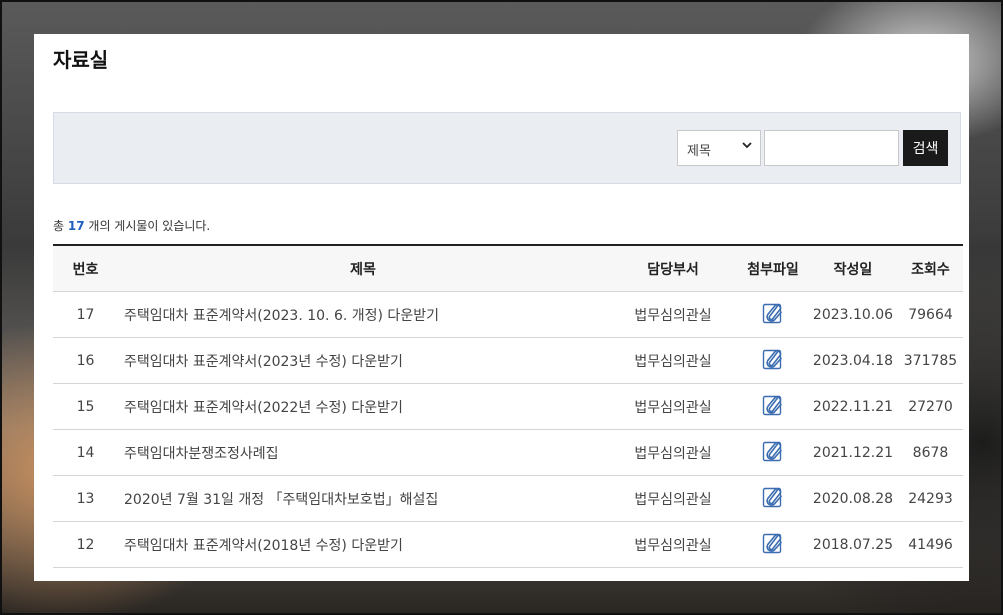  Describe the element at coordinates (747, 146) in the screenshot. I see `chevron-down-icon` at that location.